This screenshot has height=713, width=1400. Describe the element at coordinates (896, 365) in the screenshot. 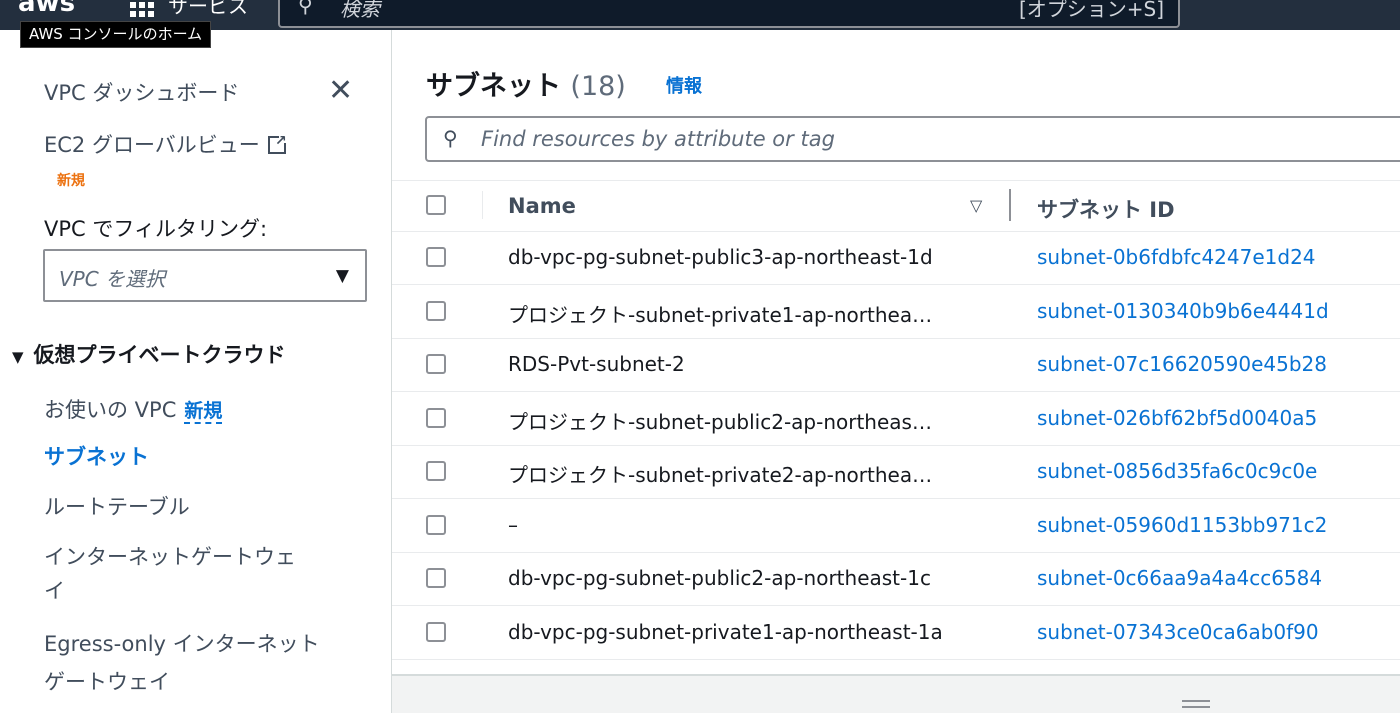

I see `table-row: RDS-Pvt-subnet-2 subnet-07c16620590e45b28` at that location.